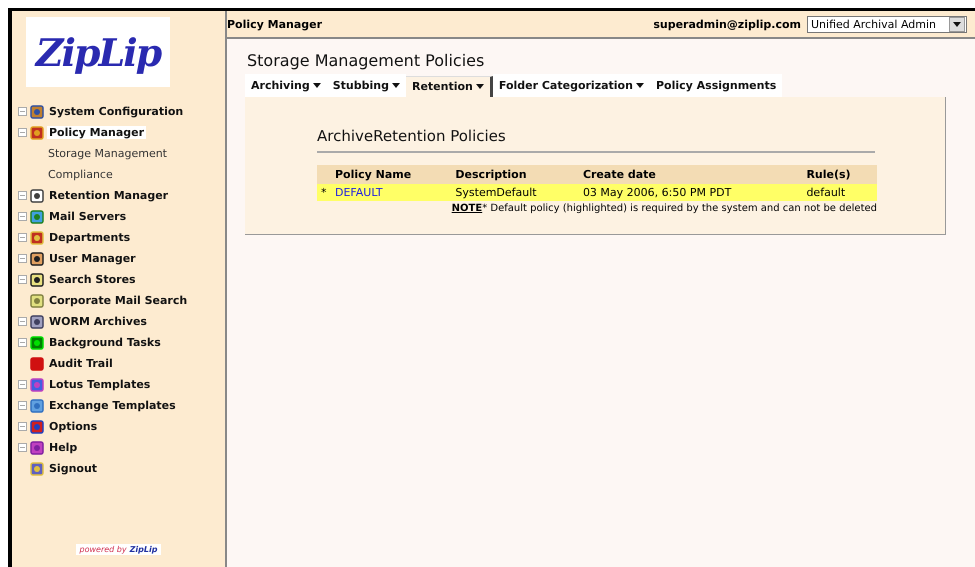 The image size is (975, 567). What do you see at coordinates (839, 192) in the screenshot?
I see `table-cell: default` at bounding box center [839, 192].